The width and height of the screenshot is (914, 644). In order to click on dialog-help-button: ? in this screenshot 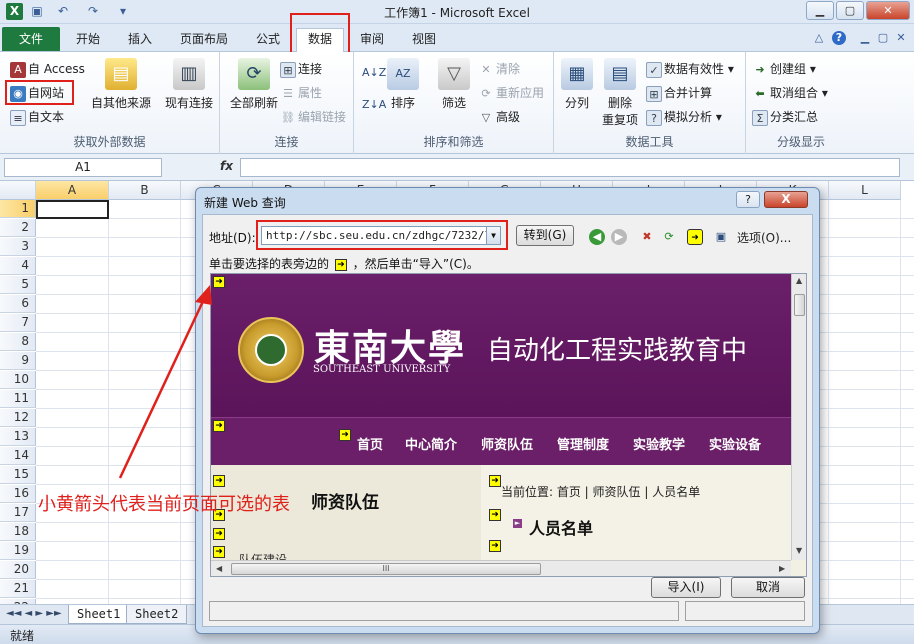, I will do `click(748, 199)`.